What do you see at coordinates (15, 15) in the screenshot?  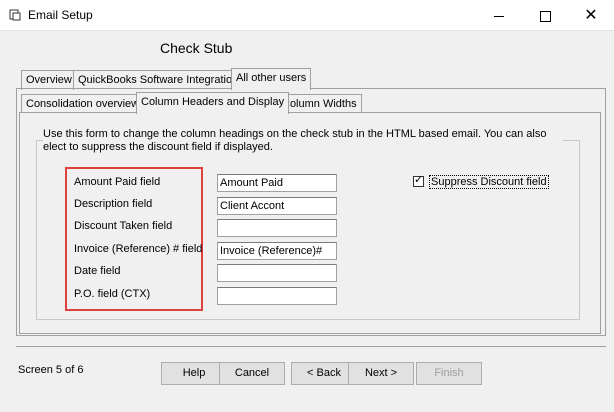 I see `app-icon` at bounding box center [15, 15].